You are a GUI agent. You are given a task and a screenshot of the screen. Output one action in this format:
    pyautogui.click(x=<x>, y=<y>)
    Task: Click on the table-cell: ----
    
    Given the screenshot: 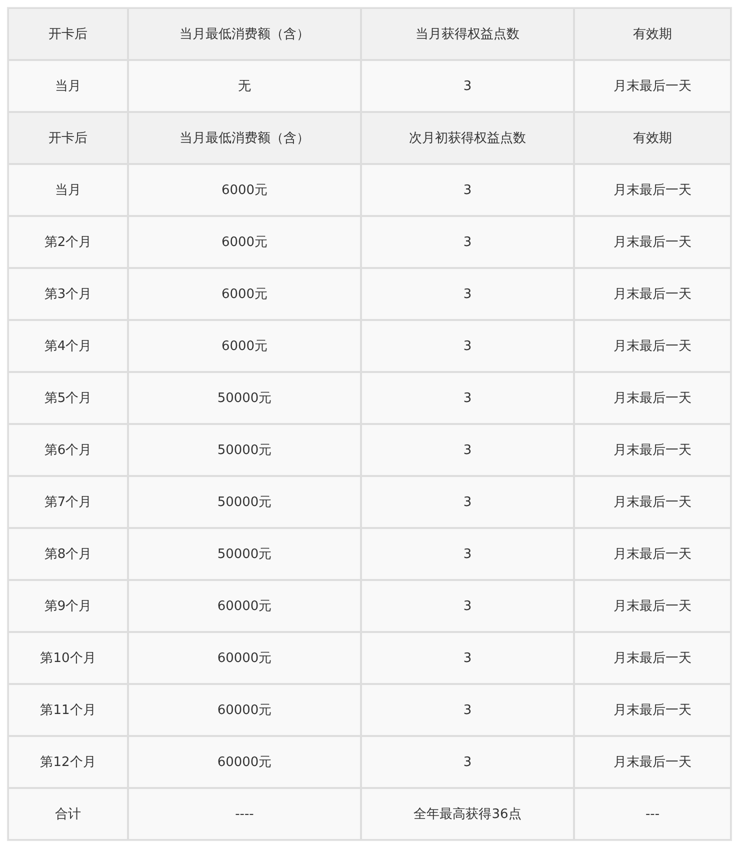 What is the action you would take?
    pyautogui.click(x=244, y=814)
    